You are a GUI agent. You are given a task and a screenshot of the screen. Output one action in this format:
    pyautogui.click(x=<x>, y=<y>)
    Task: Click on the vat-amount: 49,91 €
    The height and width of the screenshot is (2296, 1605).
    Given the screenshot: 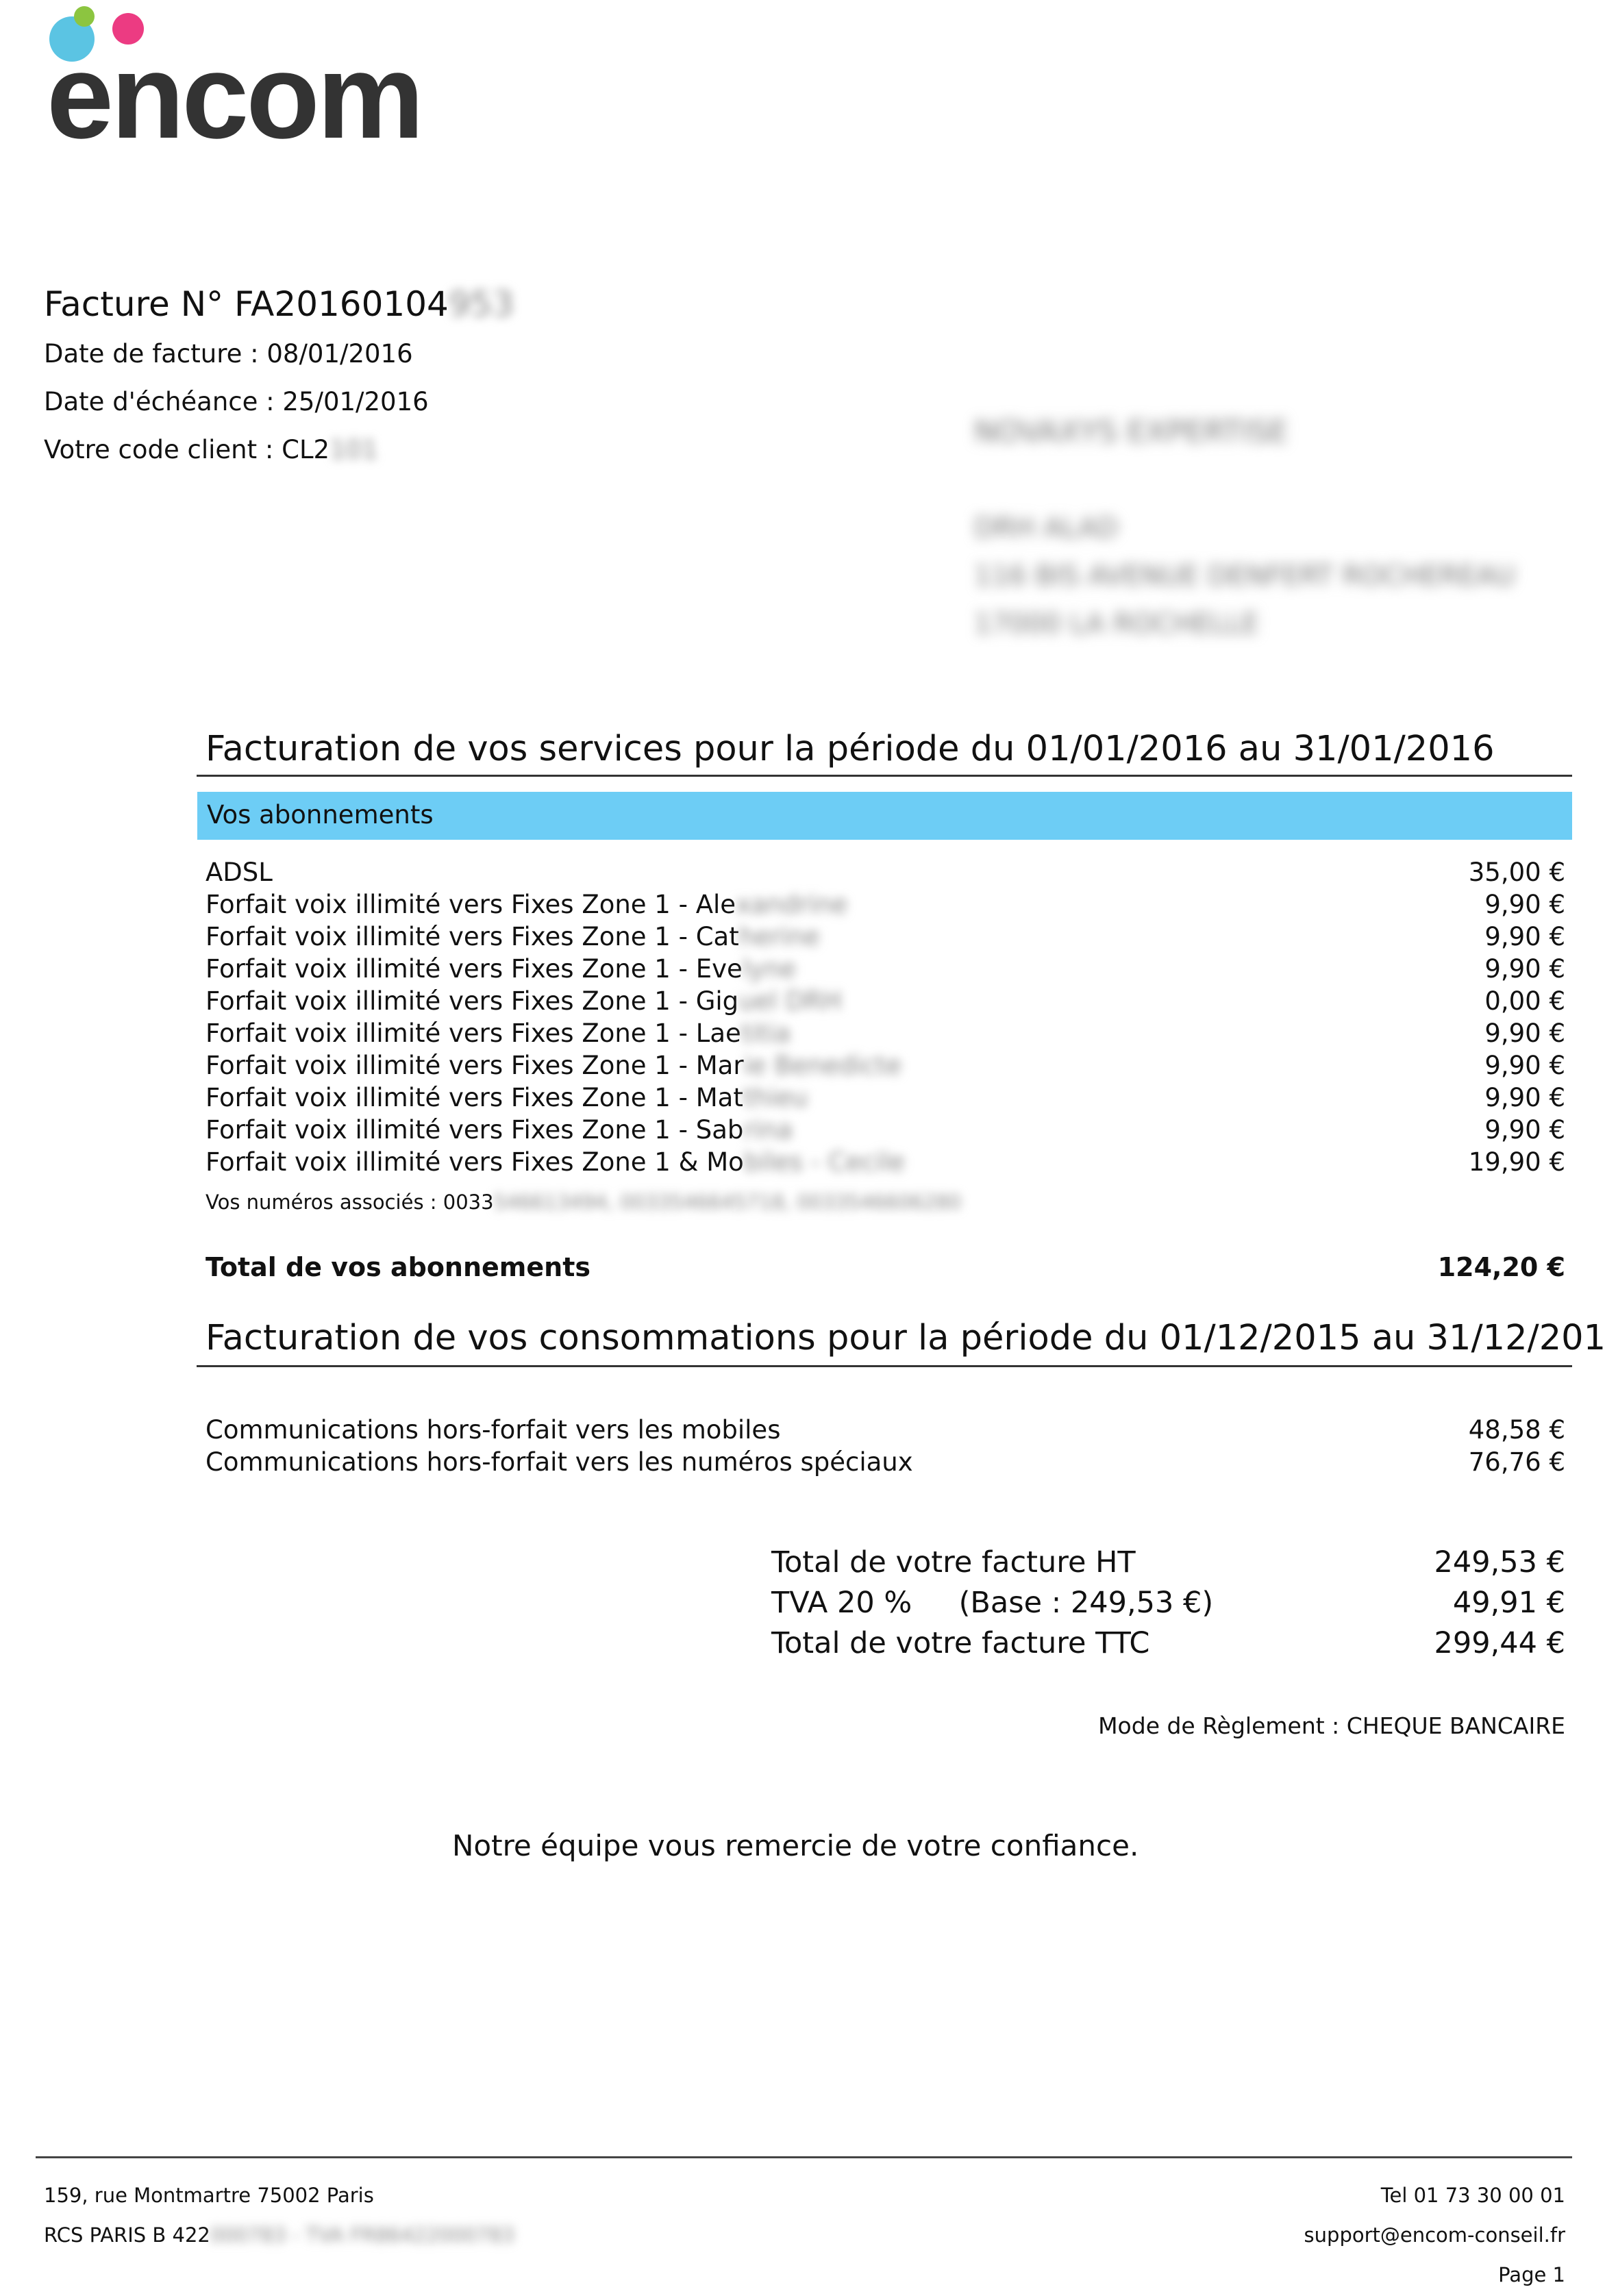 What is the action you would take?
    pyautogui.click(x=1508, y=1603)
    